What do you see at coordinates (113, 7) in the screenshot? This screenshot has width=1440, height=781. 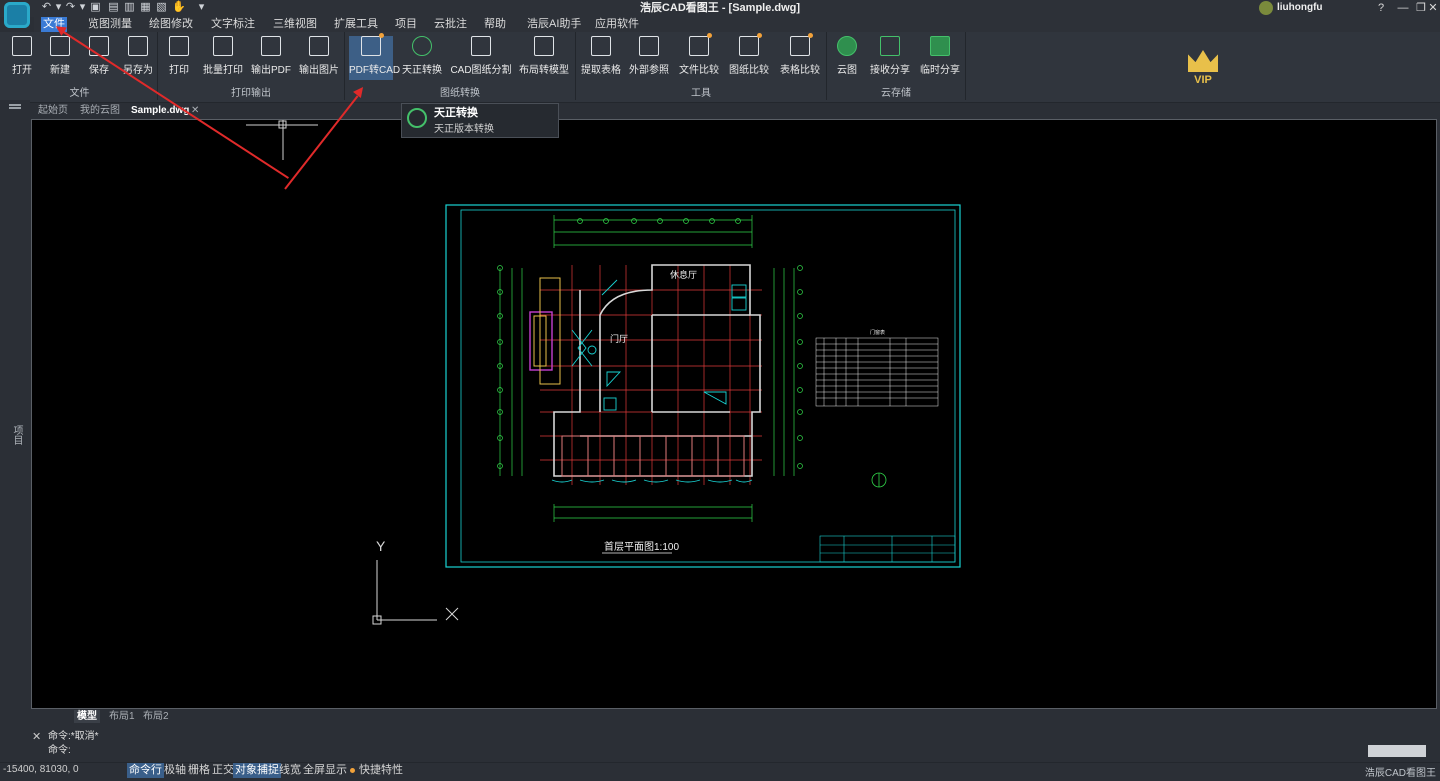 I see `save-quick-icon: ▤` at bounding box center [113, 7].